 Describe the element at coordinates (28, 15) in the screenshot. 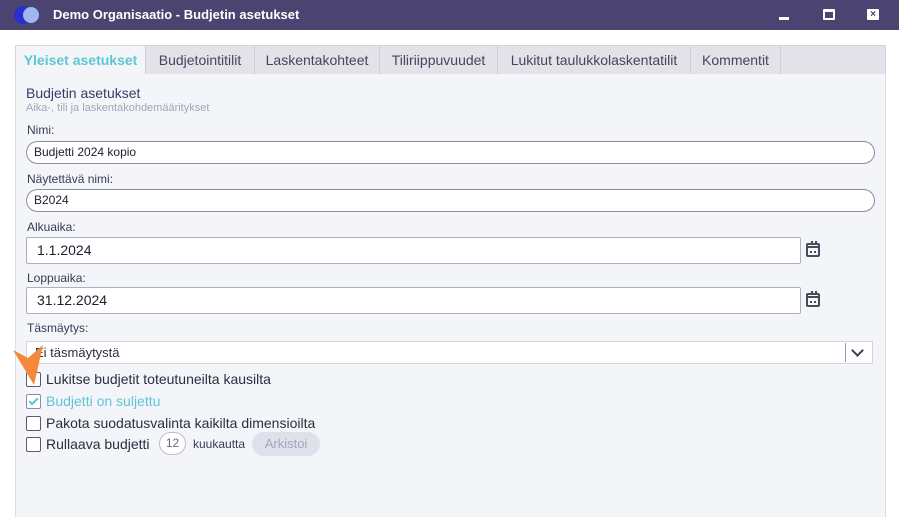

I see `app-logo-icon` at that location.